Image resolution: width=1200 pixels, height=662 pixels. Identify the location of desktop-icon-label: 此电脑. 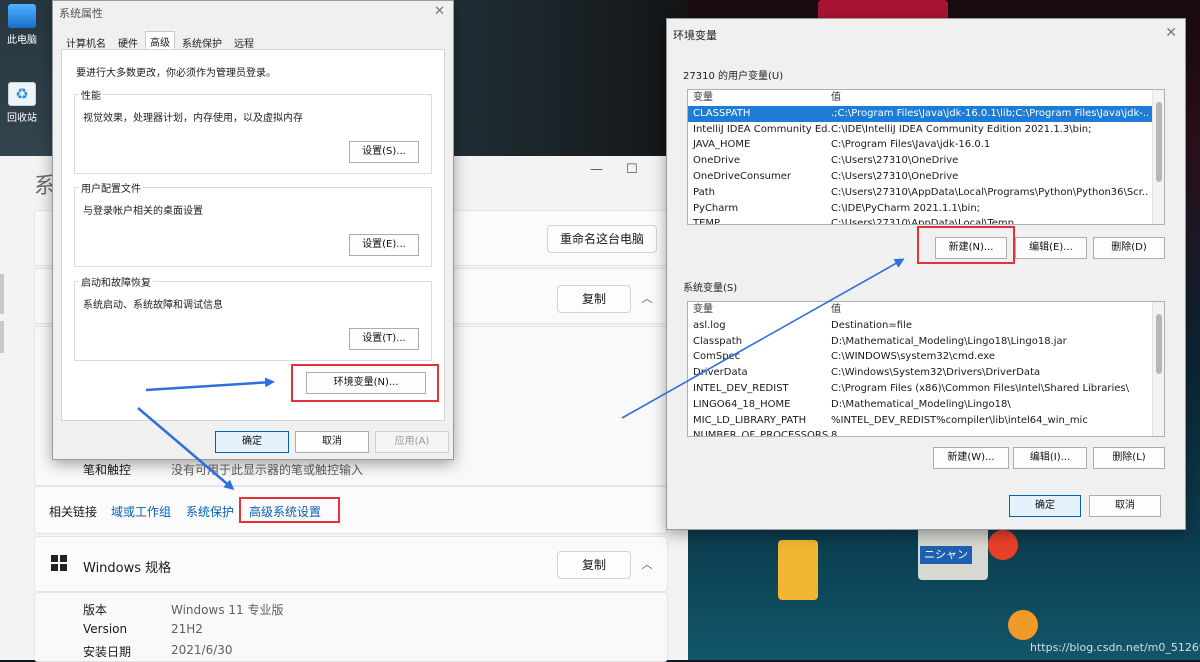
(22, 40).